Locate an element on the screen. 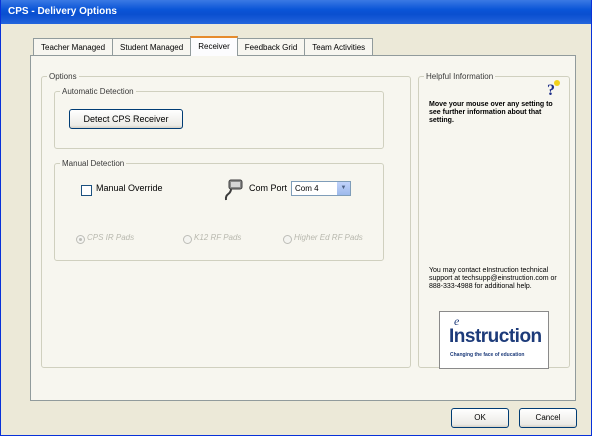  help-question-icon: ? is located at coordinates (553, 88).